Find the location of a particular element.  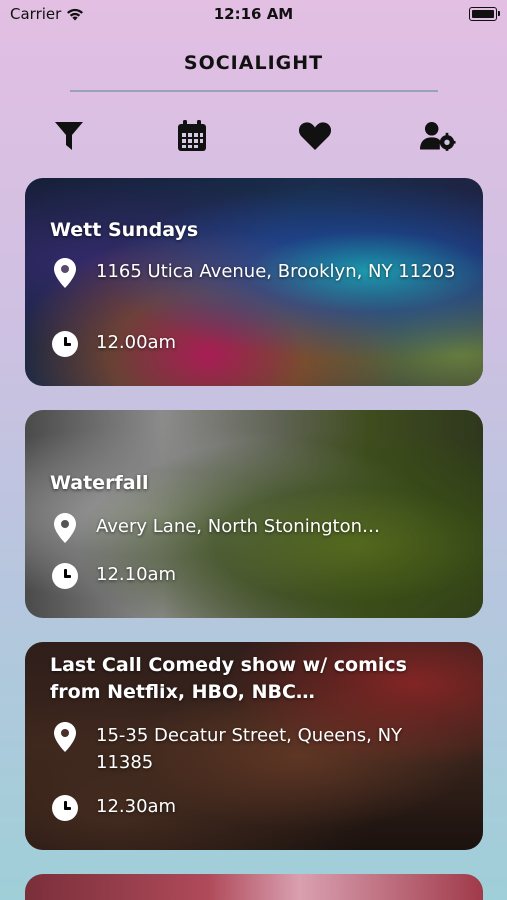

event-time: 12.10am is located at coordinates (136, 574).